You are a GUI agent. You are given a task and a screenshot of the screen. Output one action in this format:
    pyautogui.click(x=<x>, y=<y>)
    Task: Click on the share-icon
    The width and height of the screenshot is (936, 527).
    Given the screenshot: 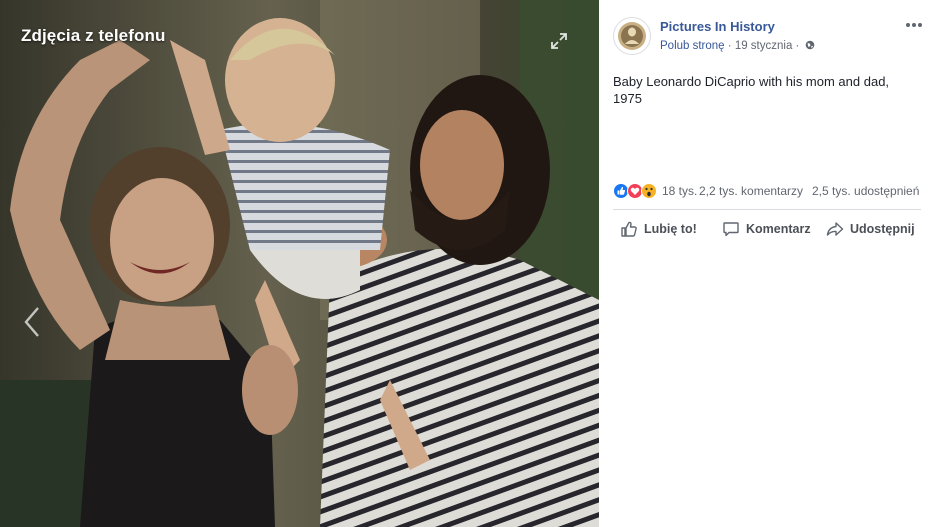 What is the action you would take?
    pyautogui.click(x=835, y=229)
    